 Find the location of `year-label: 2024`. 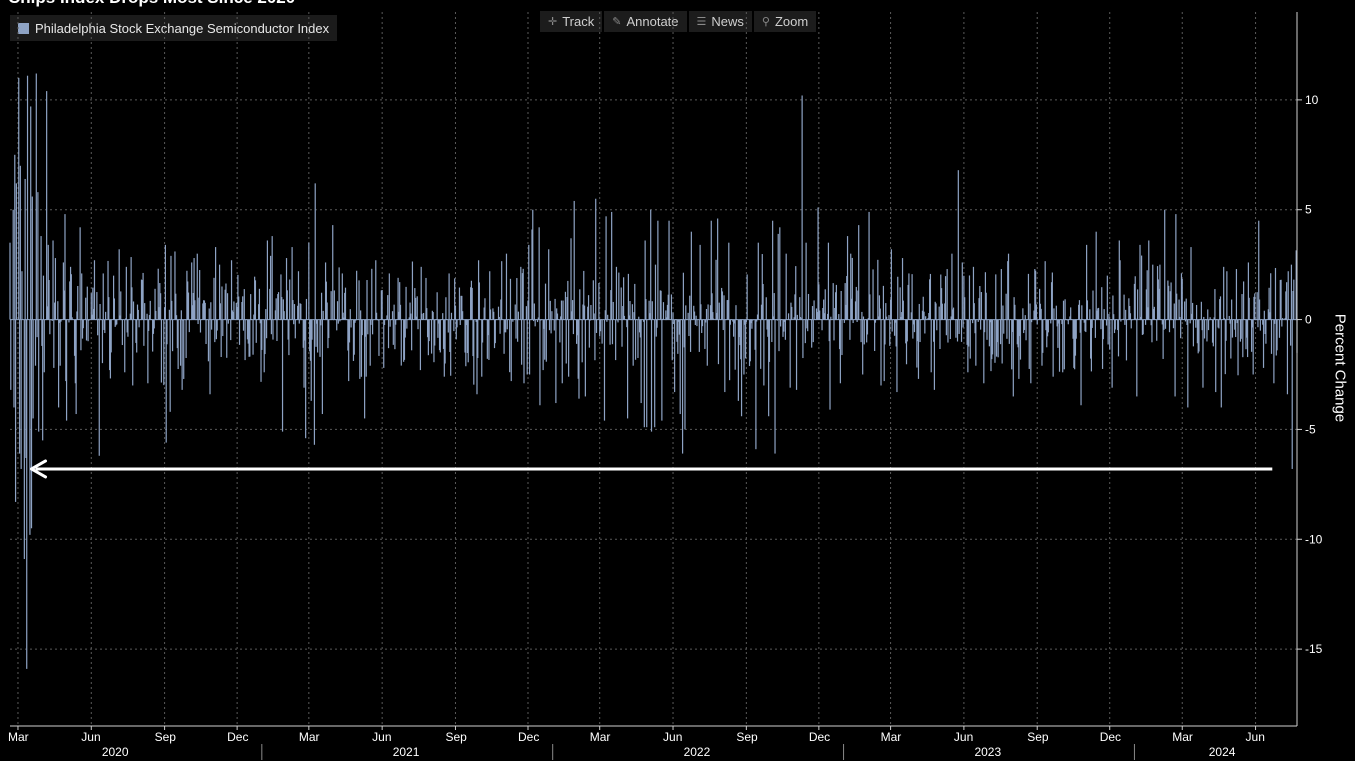

year-label: 2024 is located at coordinates (1222, 752).